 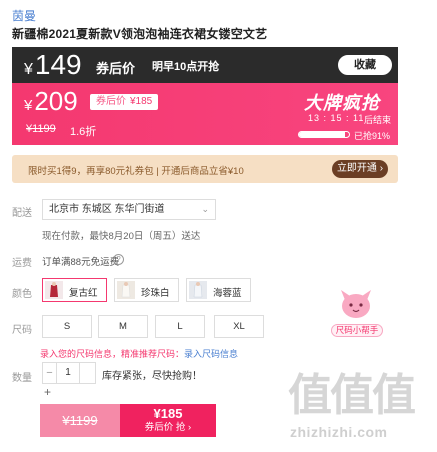 What do you see at coordinates (88, 373) in the screenshot?
I see `quantity-stepper-side` at bounding box center [88, 373].